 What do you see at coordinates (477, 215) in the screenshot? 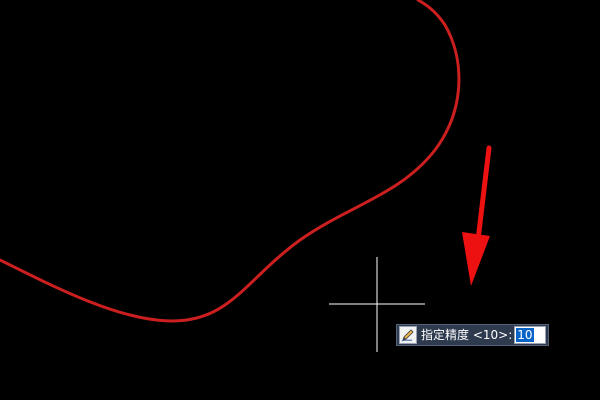
I see `annotation-arrow` at bounding box center [477, 215].